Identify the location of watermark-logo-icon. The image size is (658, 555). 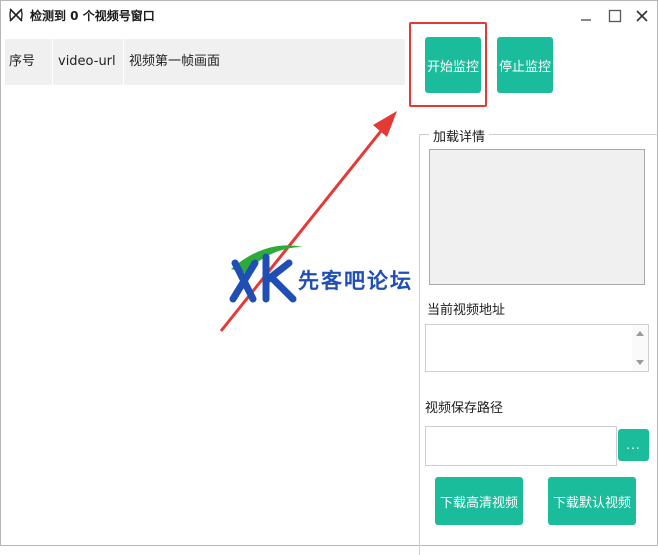
(266, 274).